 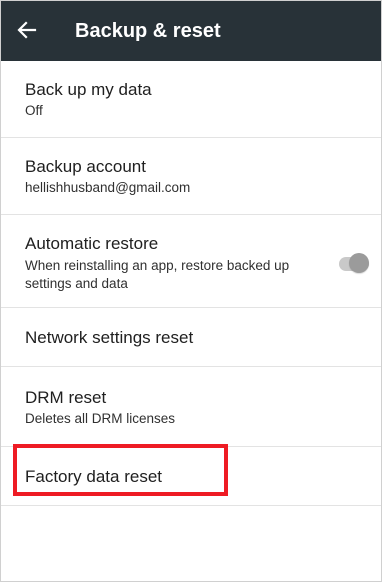 What do you see at coordinates (148, 31) in the screenshot?
I see `page-title: Backup & reset` at bounding box center [148, 31].